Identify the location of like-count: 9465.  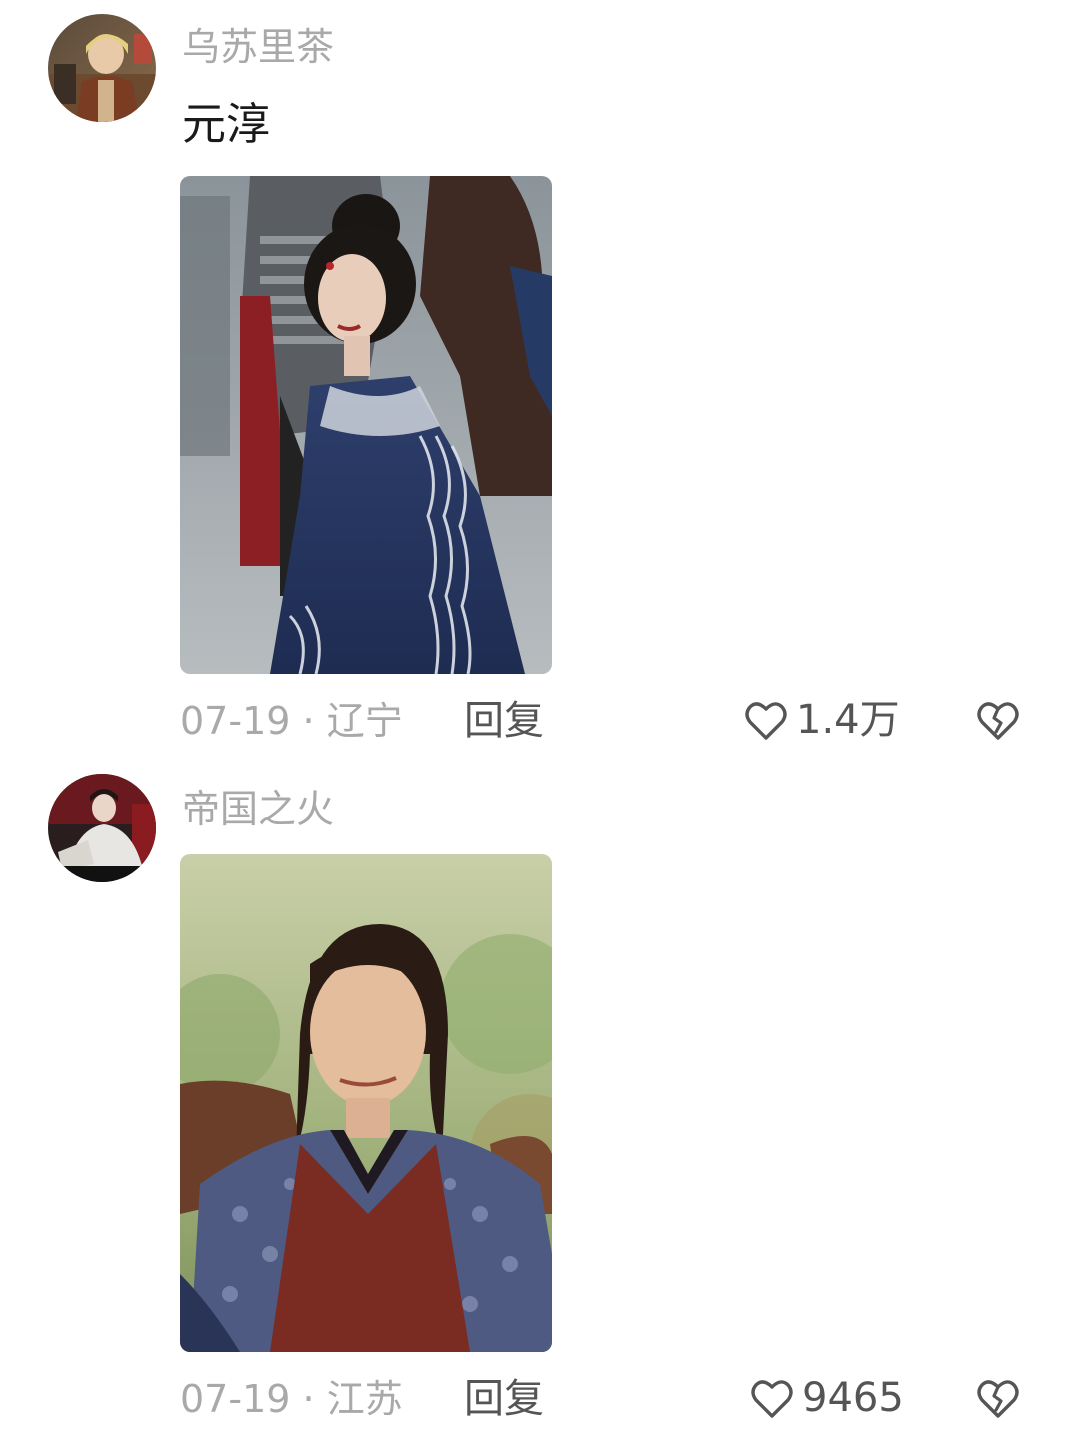
(853, 1398).